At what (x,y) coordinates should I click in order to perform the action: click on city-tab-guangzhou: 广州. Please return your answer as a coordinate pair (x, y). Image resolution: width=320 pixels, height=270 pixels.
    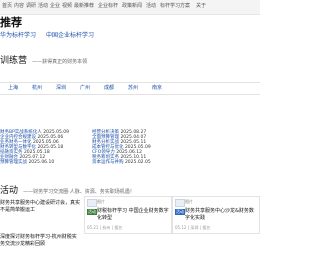
    Looking at the image, I should click on (85, 87).